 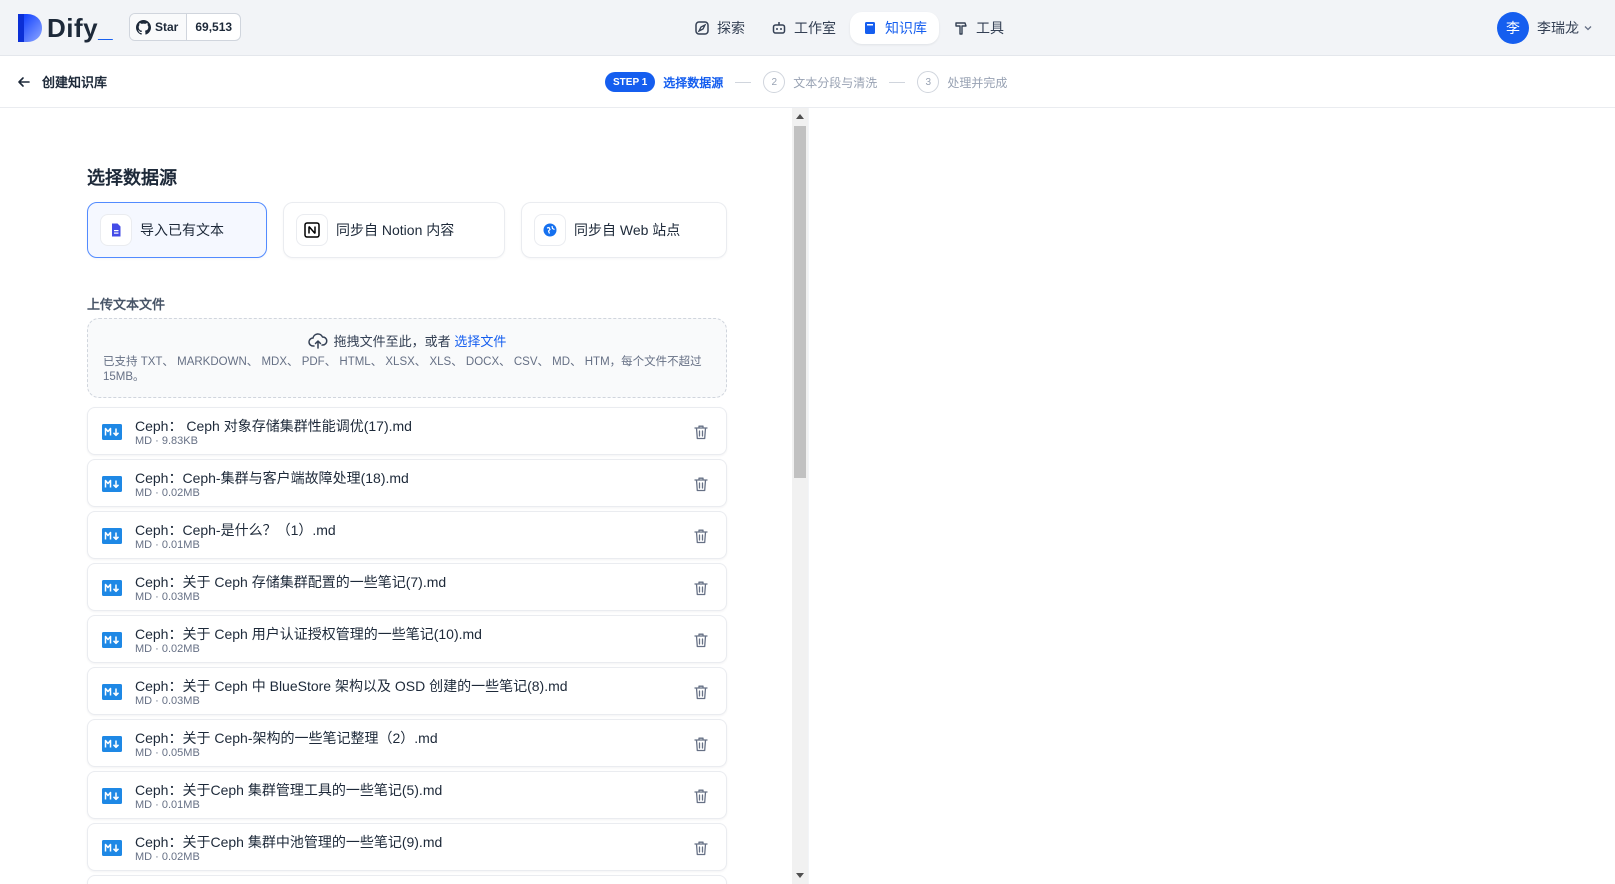 I want to click on source-import-text: 导入已有文本, so click(x=177, y=230).